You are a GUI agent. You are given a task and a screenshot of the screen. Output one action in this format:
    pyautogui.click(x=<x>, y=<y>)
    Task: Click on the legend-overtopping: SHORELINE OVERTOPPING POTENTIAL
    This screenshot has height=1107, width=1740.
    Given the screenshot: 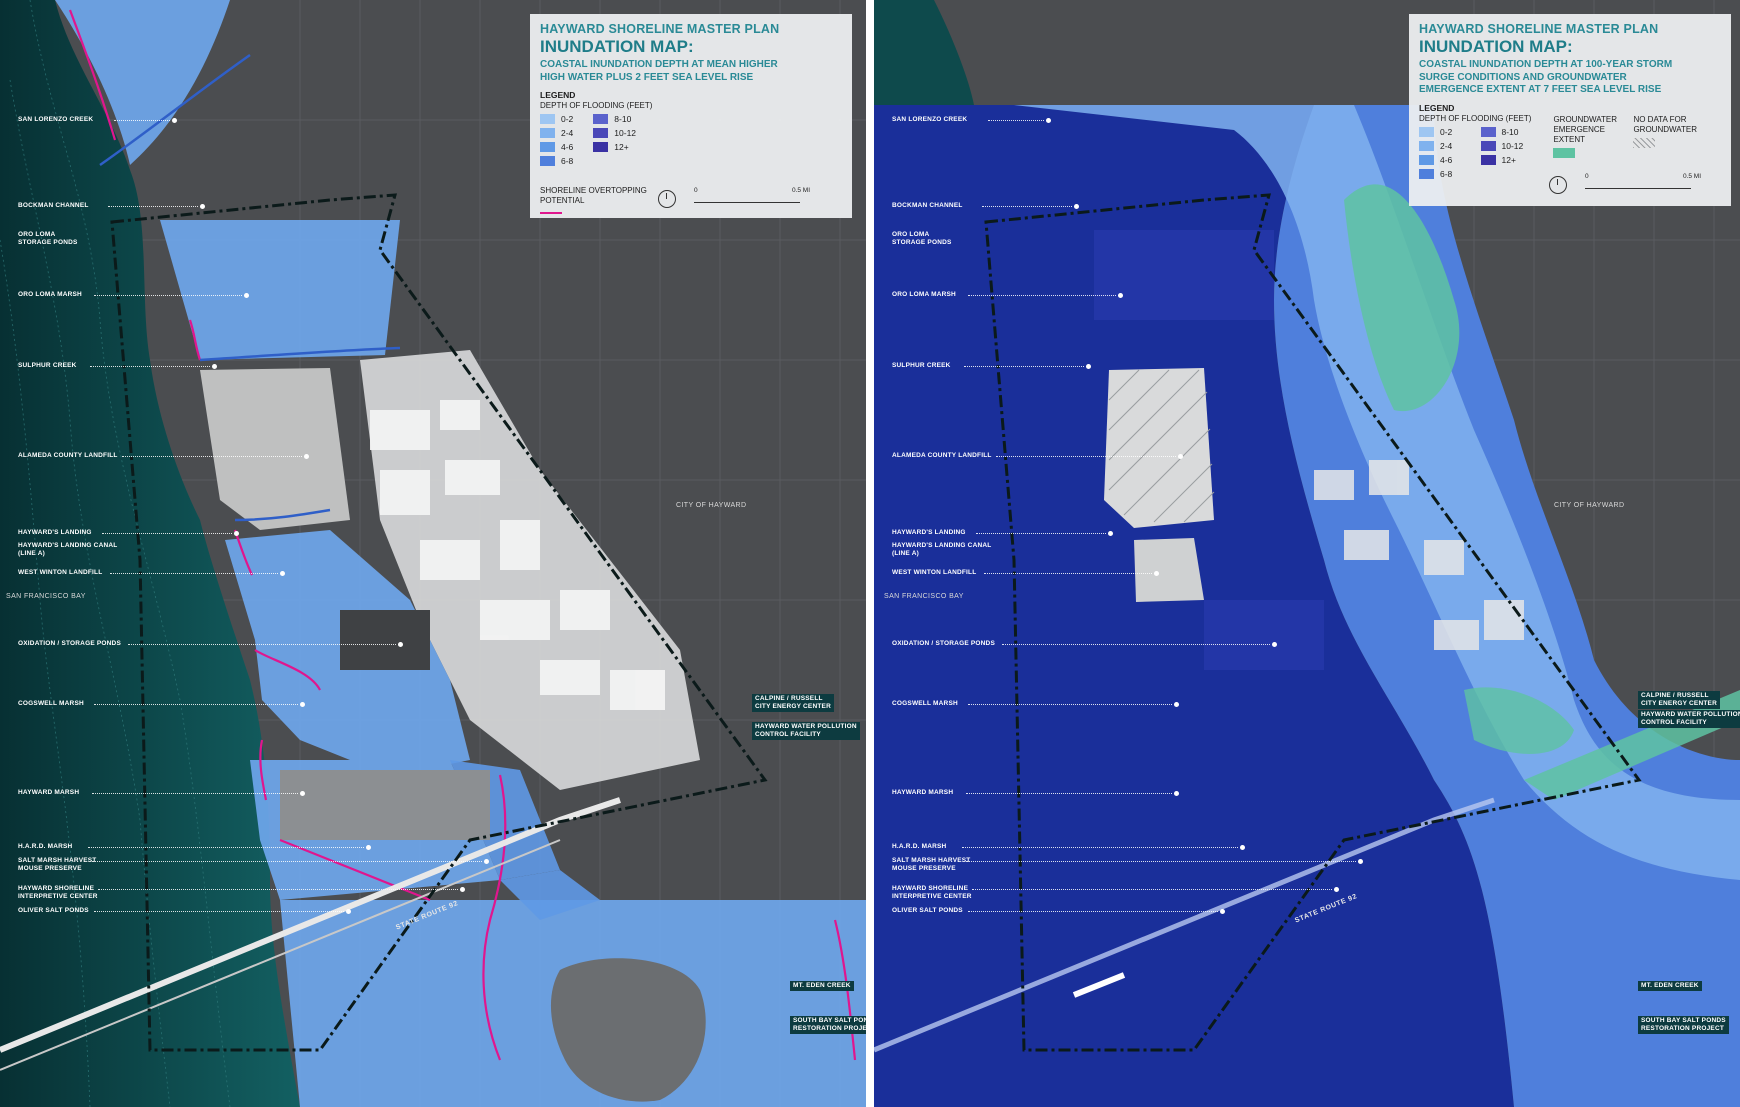 What is the action you would take?
    pyautogui.click(x=593, y=200)
    